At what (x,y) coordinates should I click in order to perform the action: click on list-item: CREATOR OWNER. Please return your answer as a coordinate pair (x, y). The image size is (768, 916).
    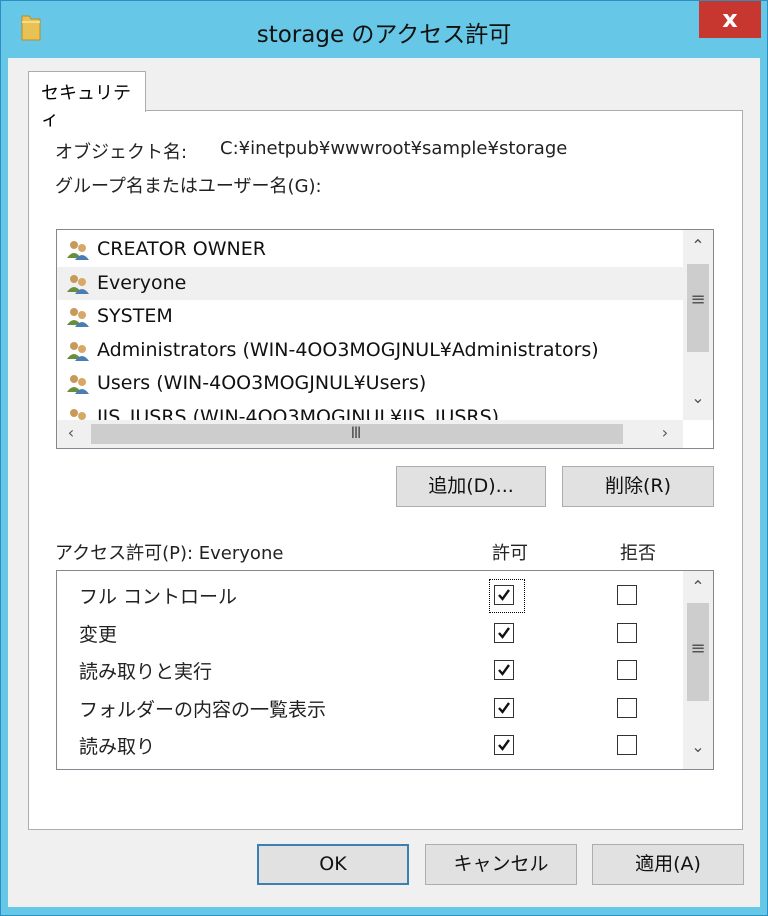
    Looking at the image, I should click on (370, 249).